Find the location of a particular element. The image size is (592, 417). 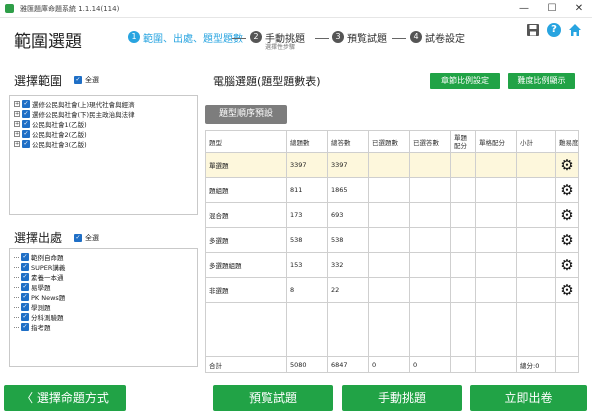

home-icon is located at coordinates (575, 30).